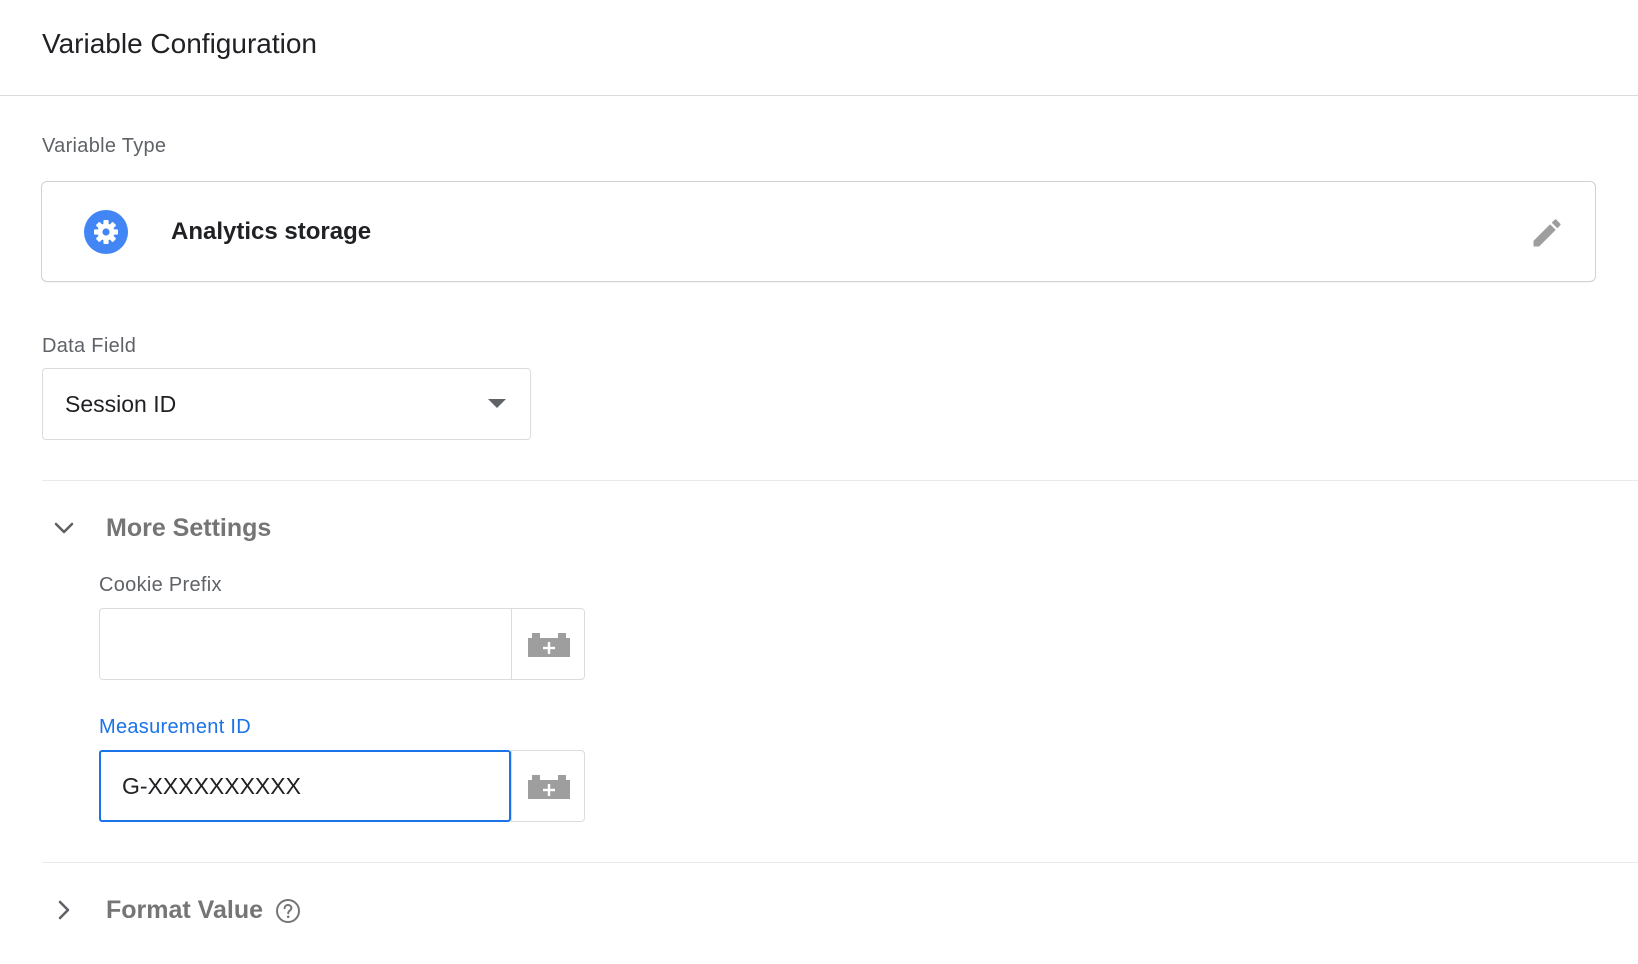  I want to click on measurement-id-group, so click(342, 786).